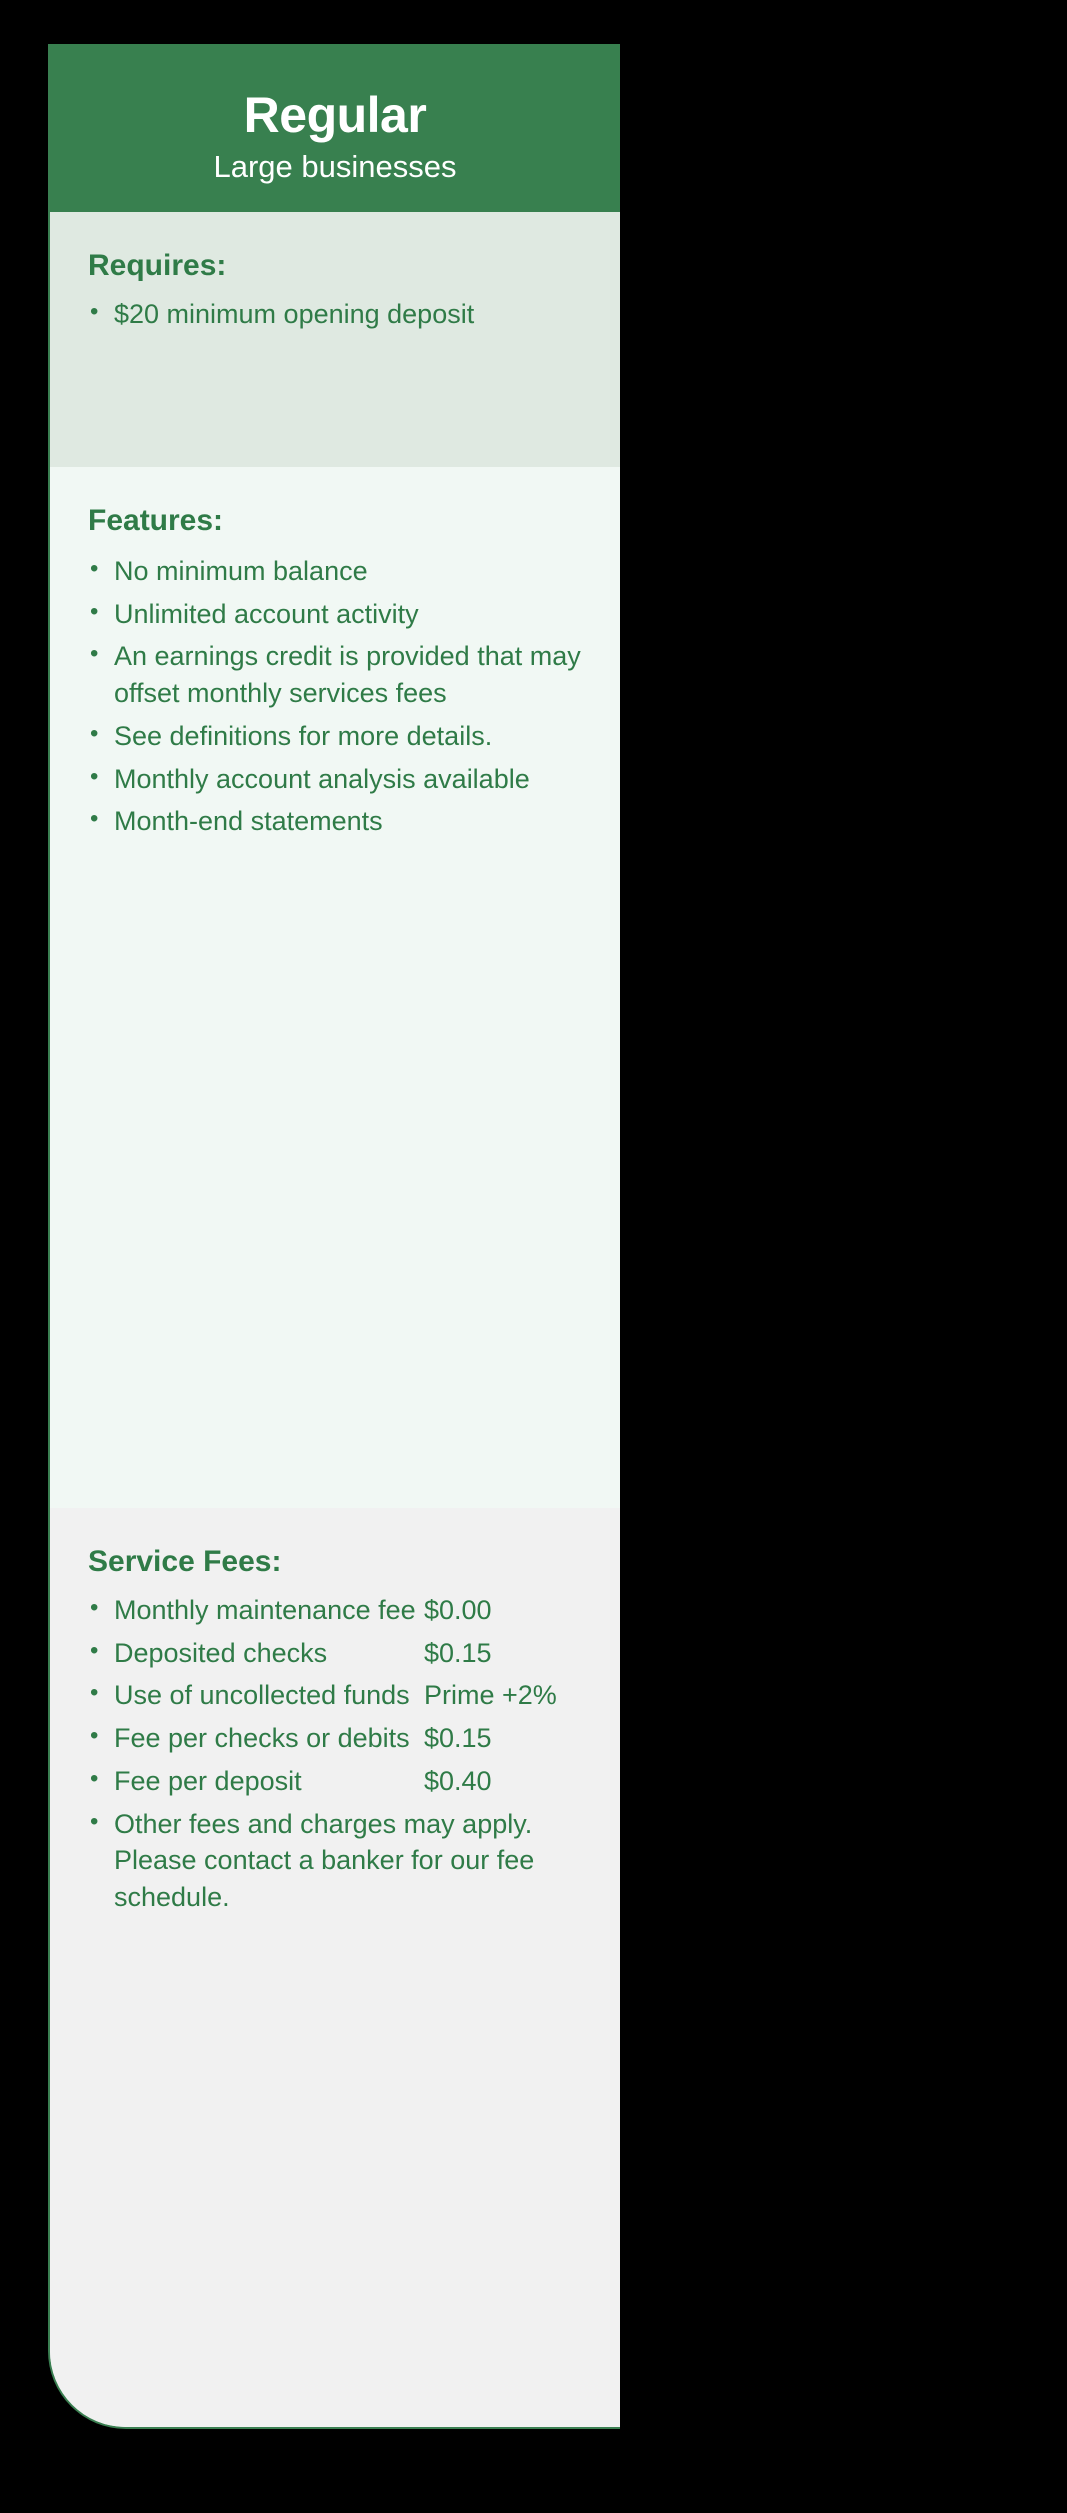 The width and height of the screenshot is (1067, 2513). I want to click on list-item: $20 minimum opening deposit, so click(337, 314).